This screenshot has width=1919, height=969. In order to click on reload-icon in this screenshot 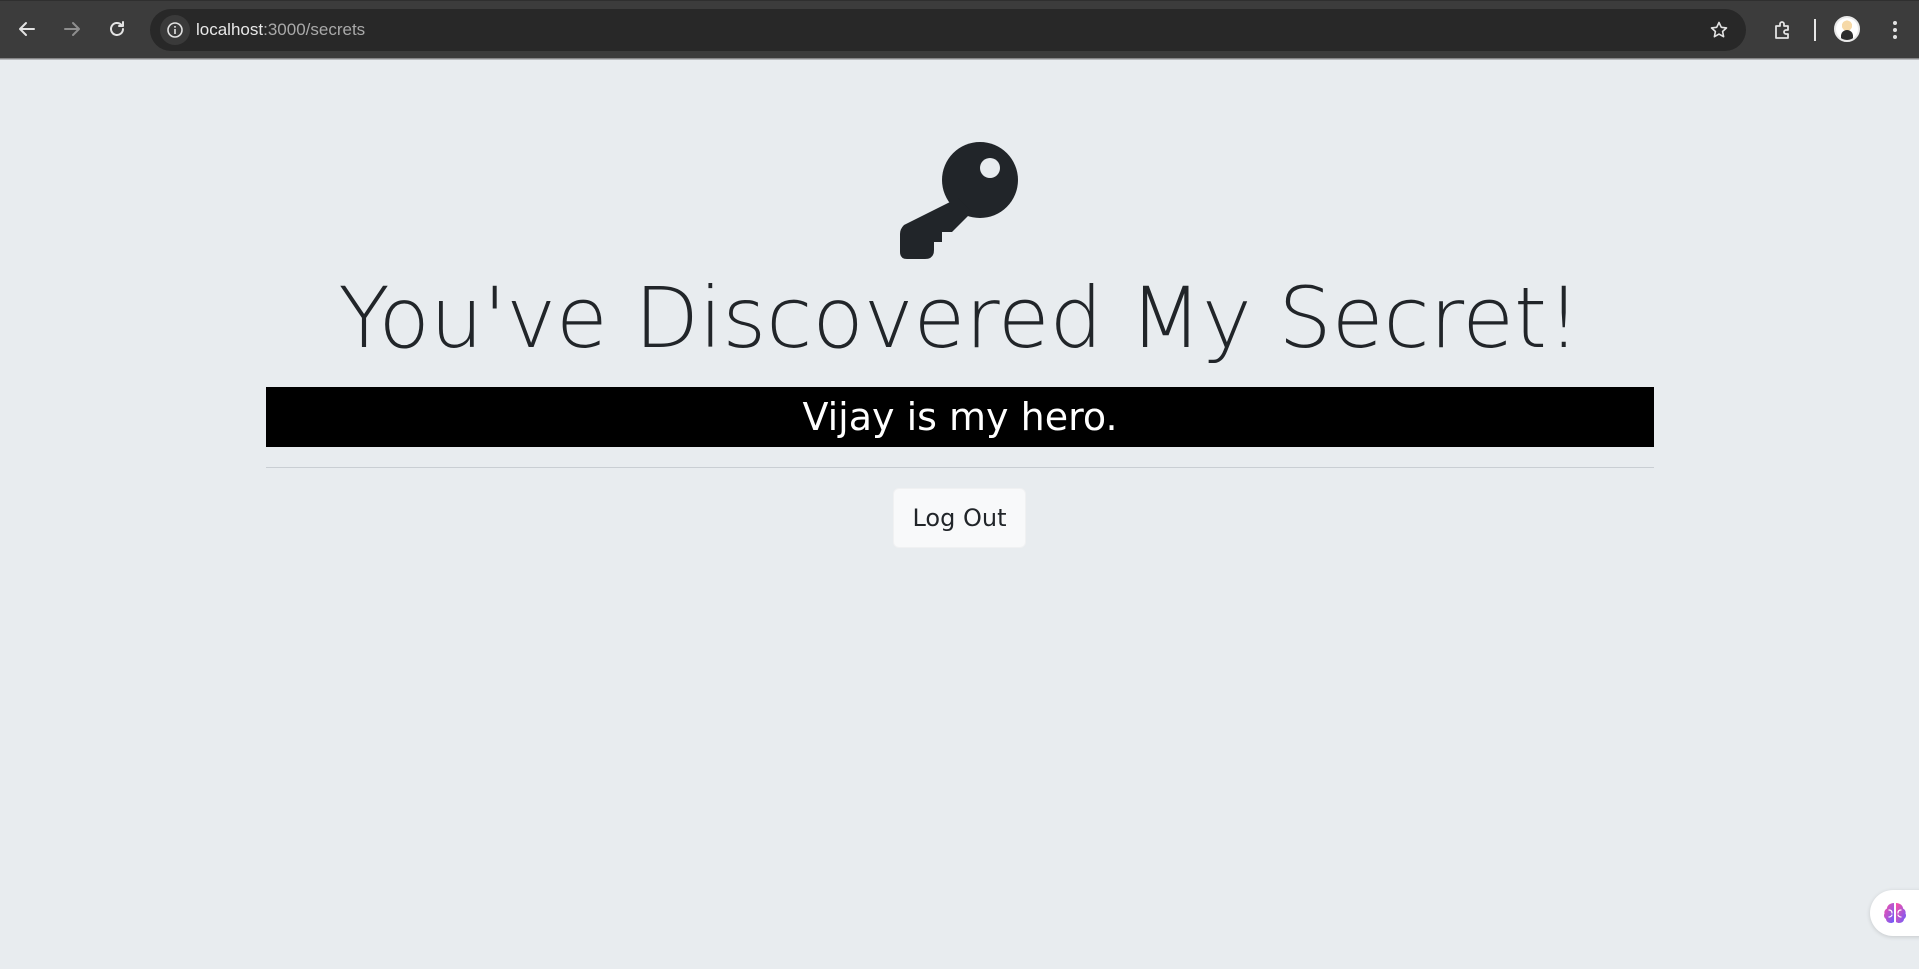, I will do `click(117, 28)`.